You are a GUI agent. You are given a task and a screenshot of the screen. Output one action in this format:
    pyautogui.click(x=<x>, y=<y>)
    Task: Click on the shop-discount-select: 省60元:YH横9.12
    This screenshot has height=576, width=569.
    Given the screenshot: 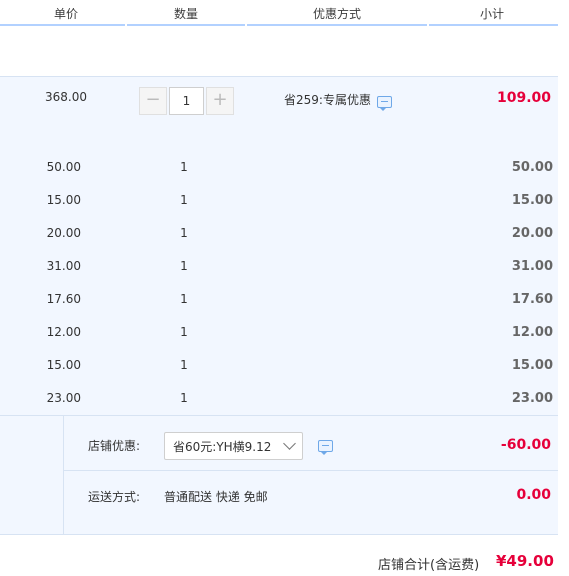 What is the action you would take?
    pyautogui.click(x=233, y=446)
    